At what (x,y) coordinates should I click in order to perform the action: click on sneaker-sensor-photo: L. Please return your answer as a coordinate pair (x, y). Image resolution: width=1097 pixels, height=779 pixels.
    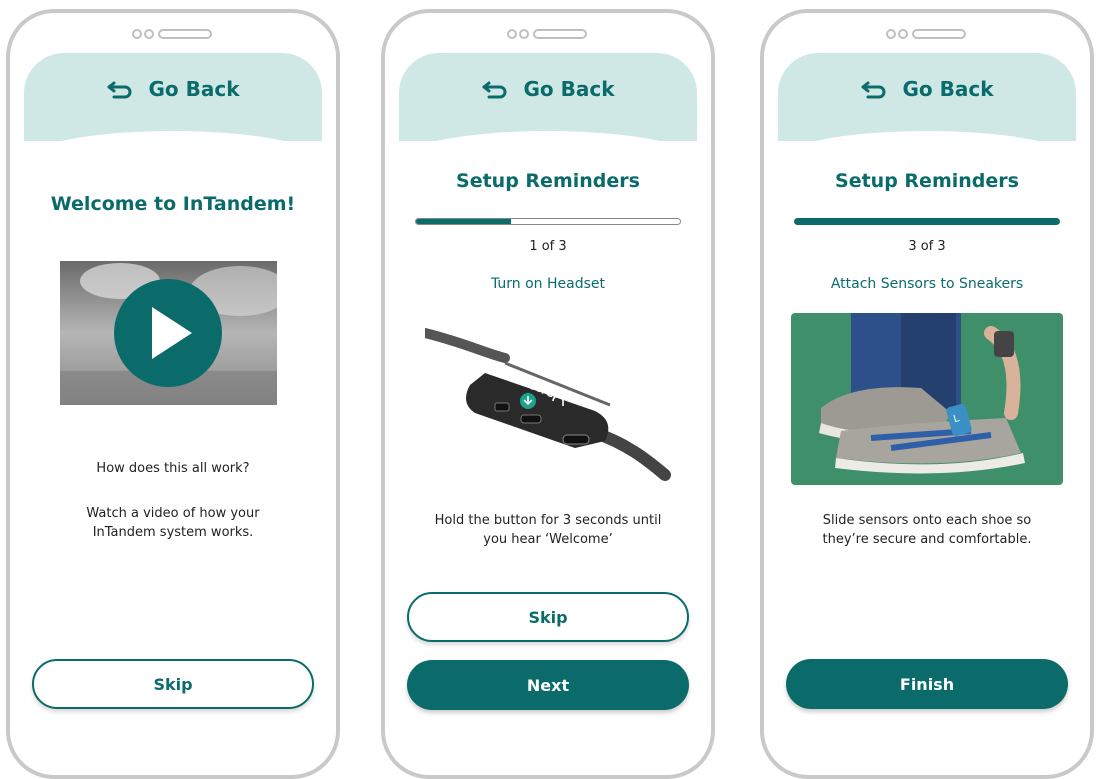
    Looking at the image, I should click on (927, 399).